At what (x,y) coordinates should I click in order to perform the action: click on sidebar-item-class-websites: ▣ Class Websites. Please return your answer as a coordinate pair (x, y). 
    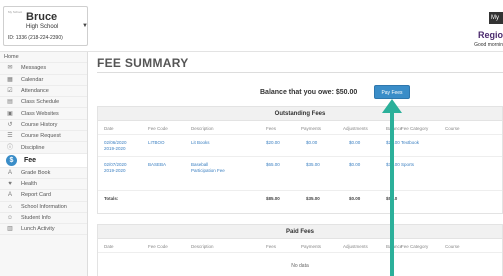
    Looking at the image, I should click on (43, 114).